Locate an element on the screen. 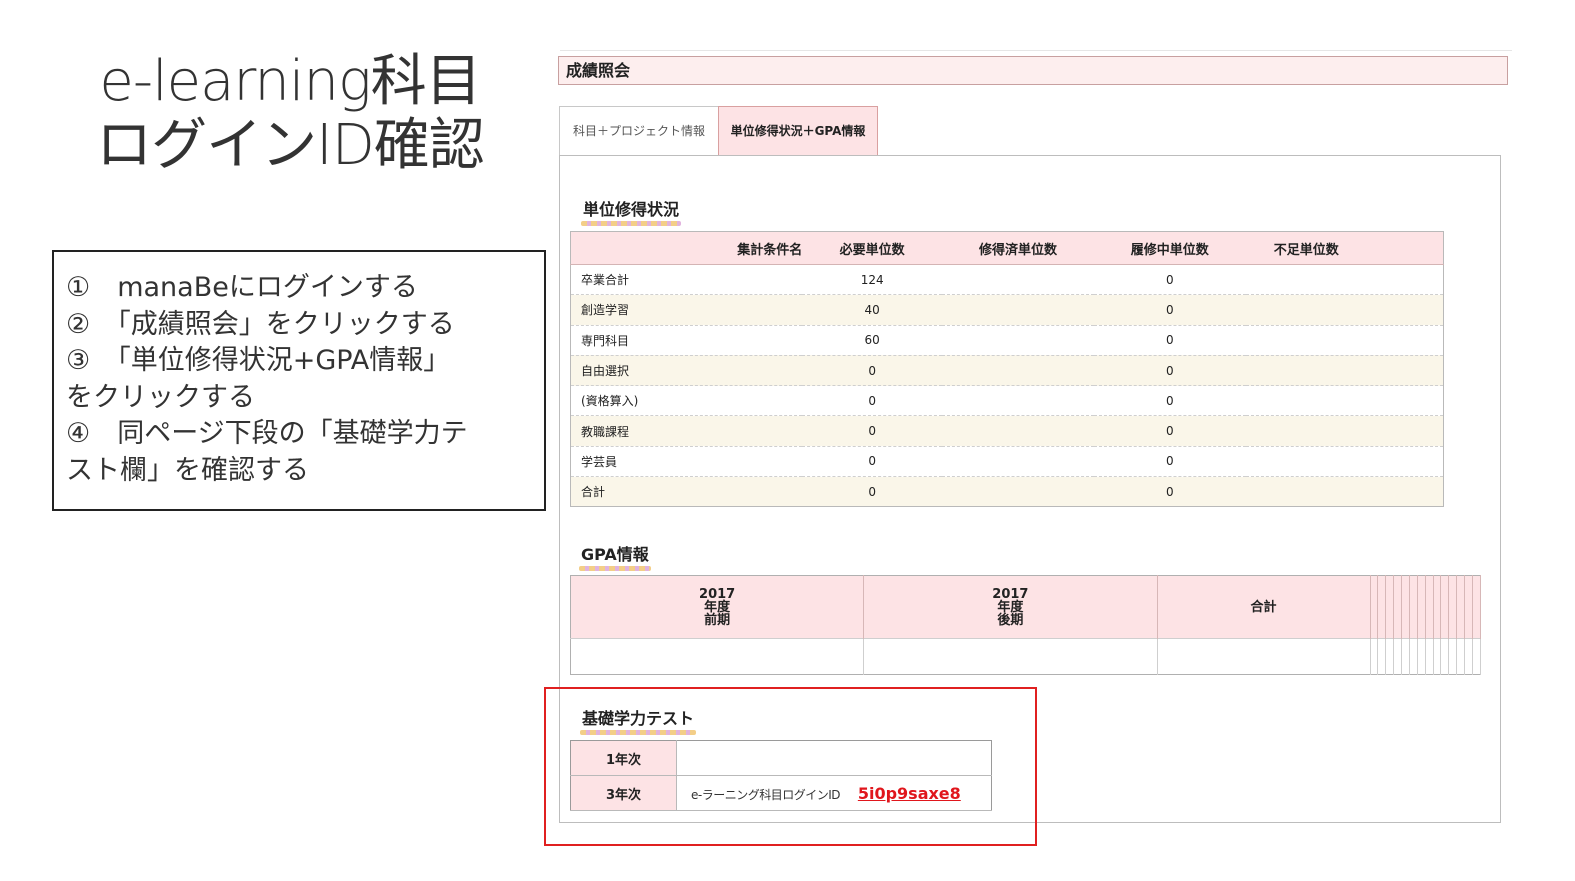  cell-name: 専門科目 is located at coordinates (686, 340).